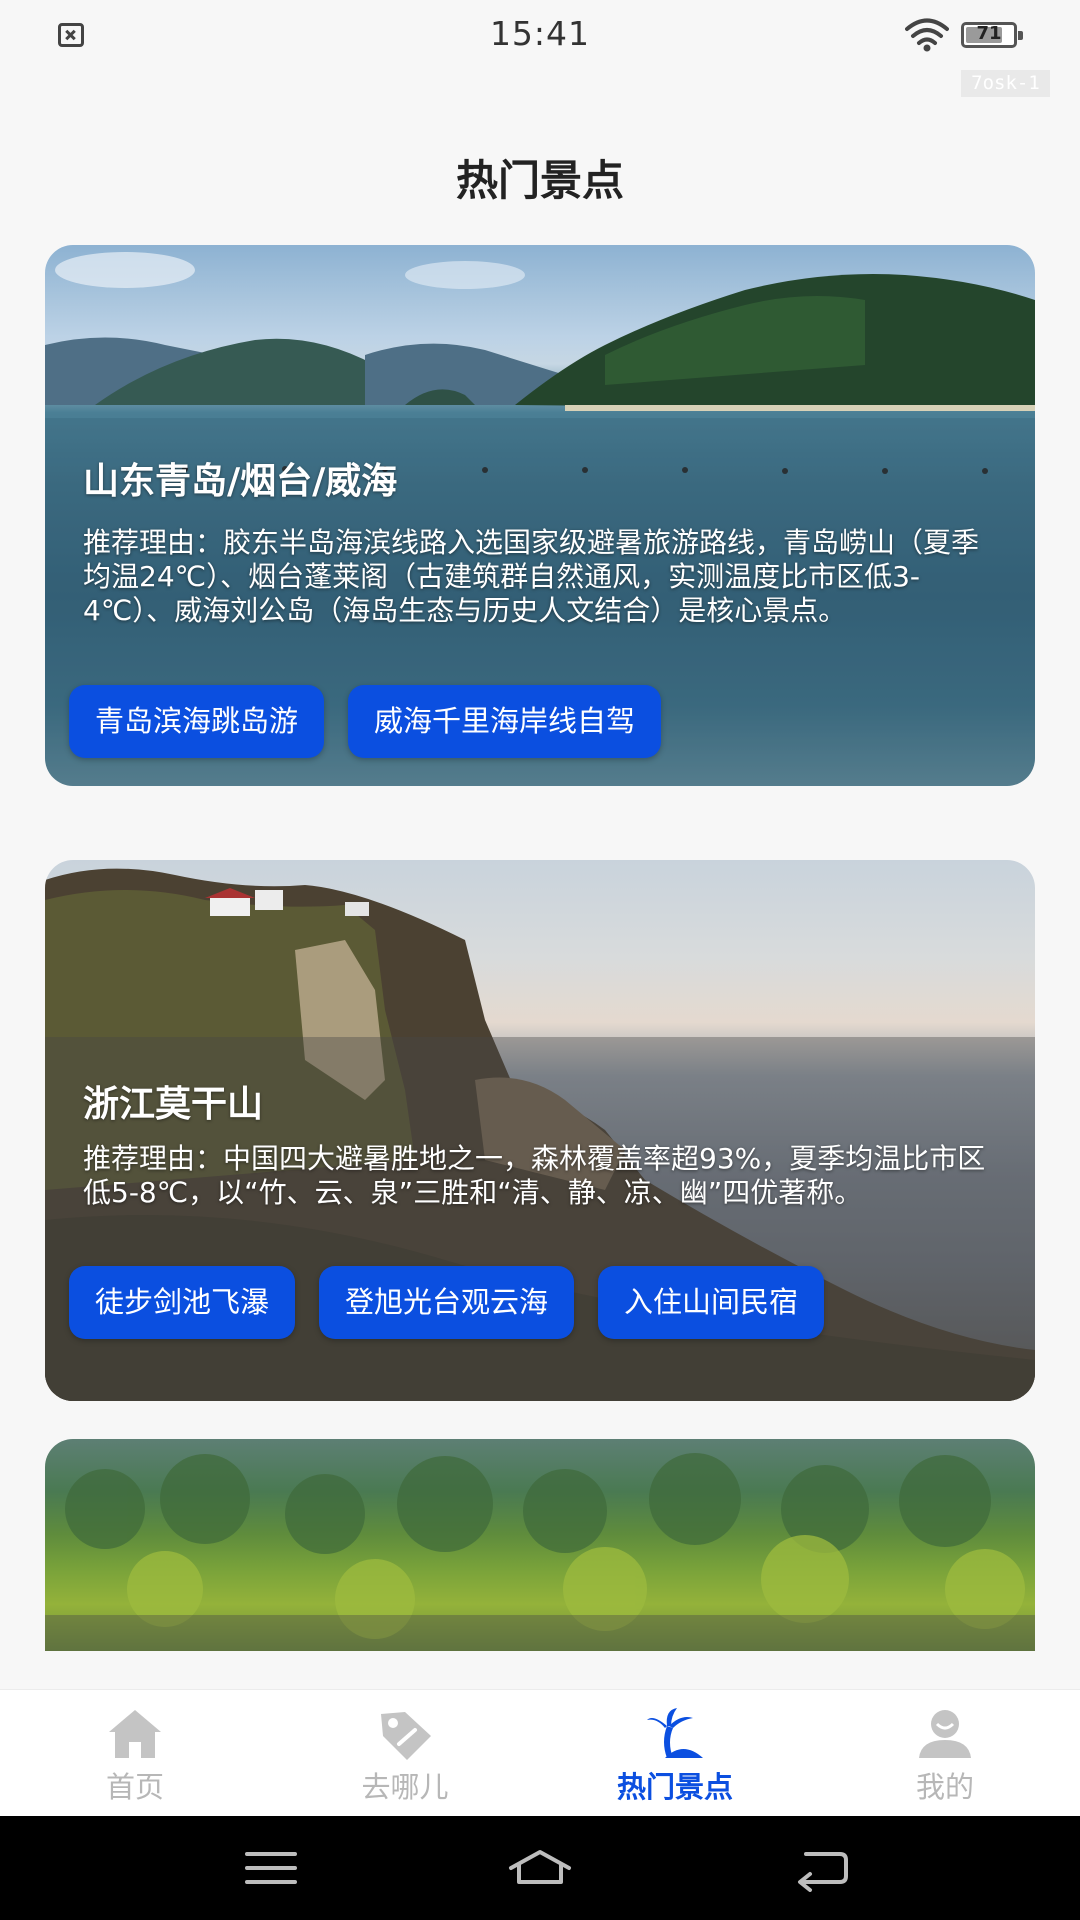 The height and width of the screenshot is (1920, 1080). I want to click on battery-icon: 71, so click(992, 35).